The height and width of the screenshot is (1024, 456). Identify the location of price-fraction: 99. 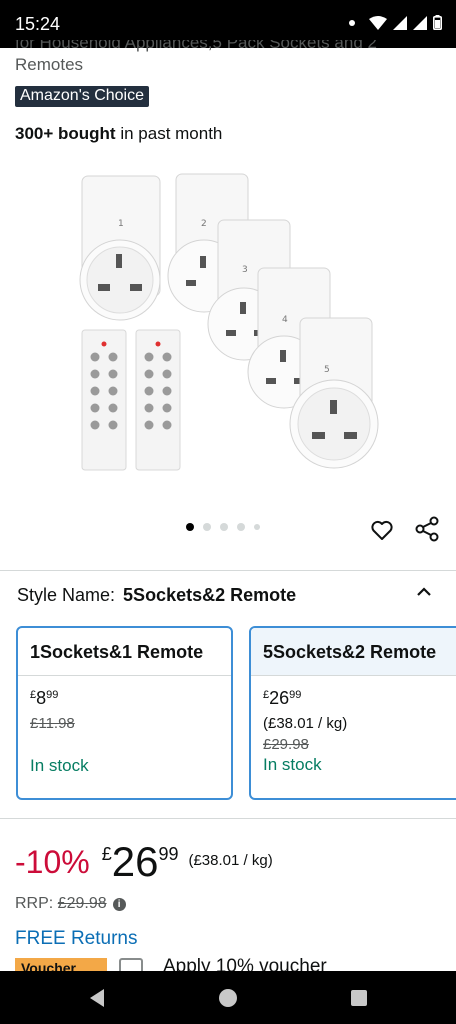
(168, 854).